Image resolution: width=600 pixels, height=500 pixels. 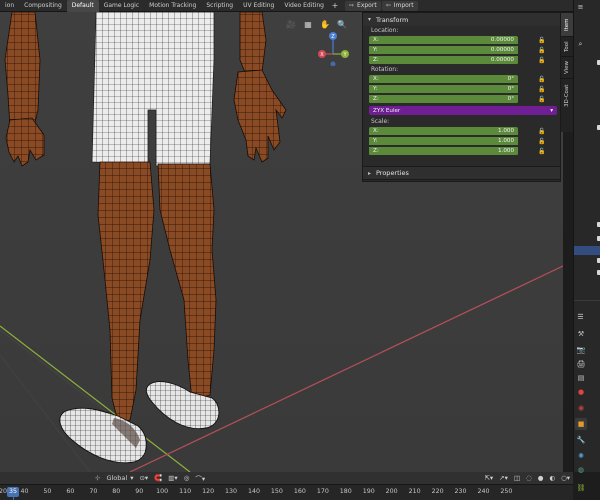 I want to click on location-x-field: X: 0.00000, so click(x=443, y=40).